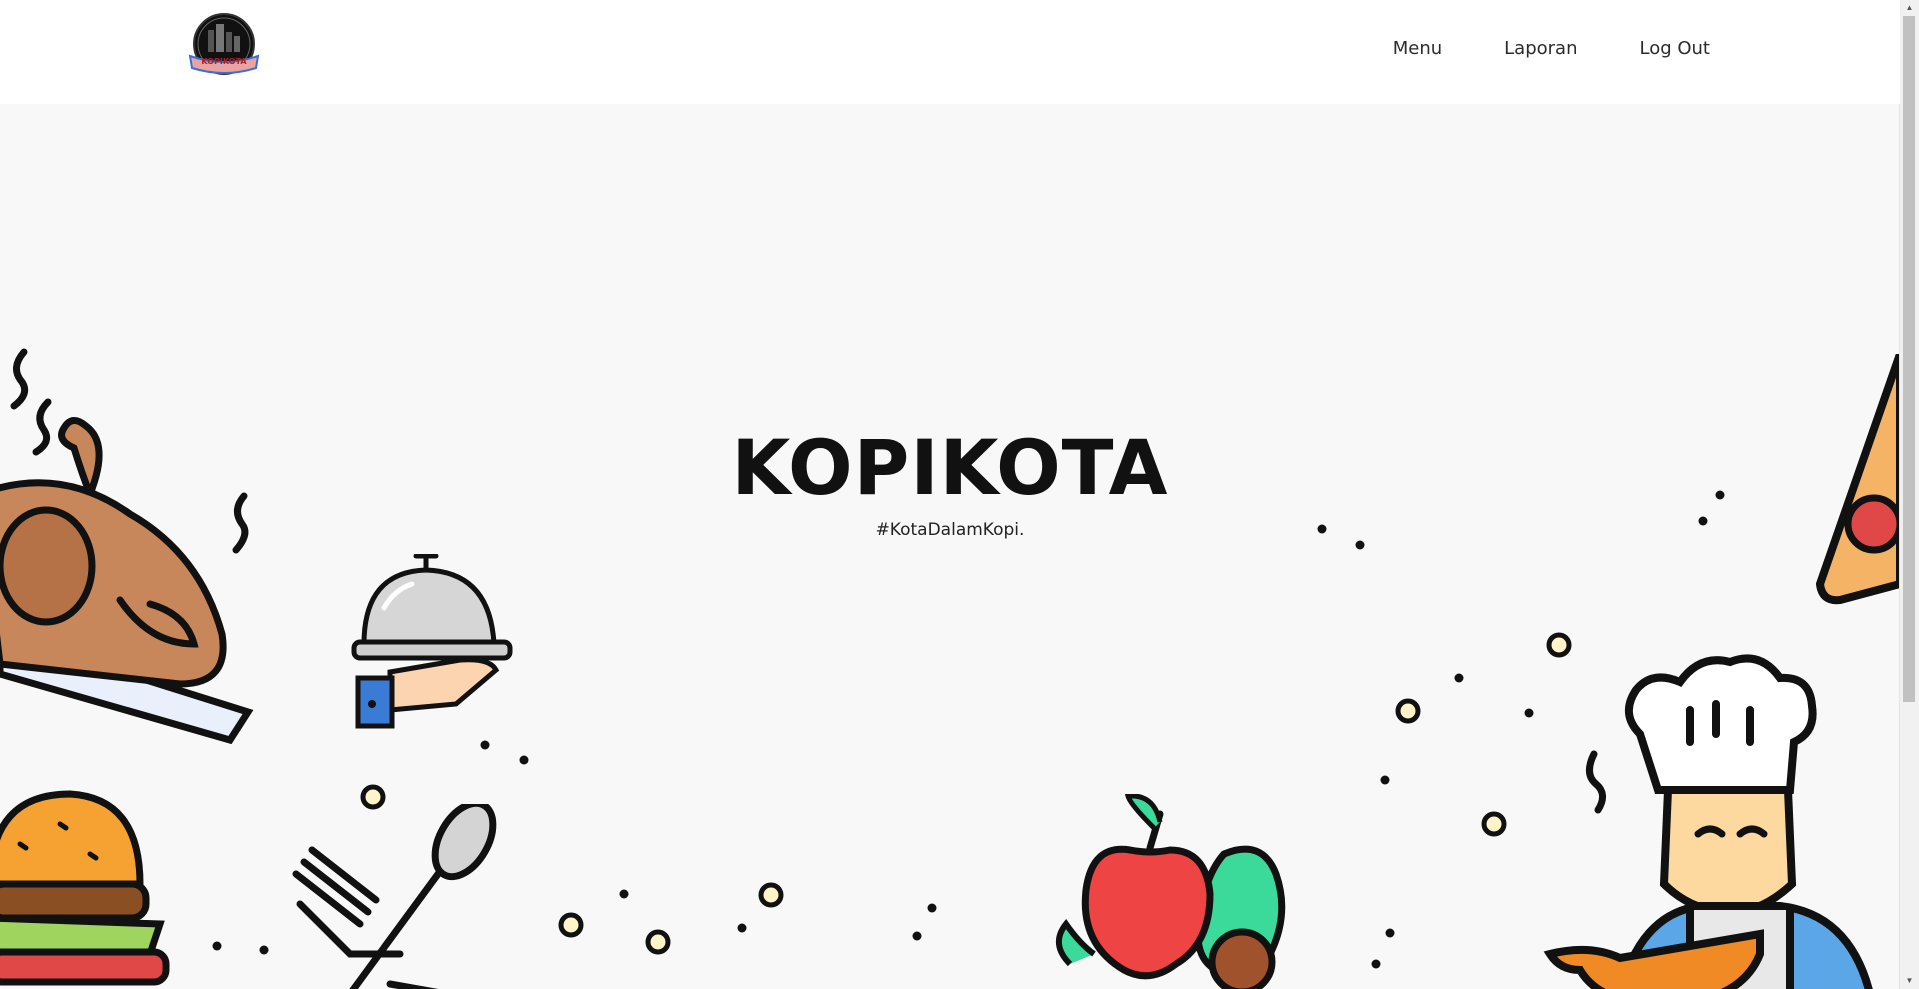 This screenshot has height=989, width=1919. What do you see at coordinates (1540, 48) in the screenshot?
I see `nav-link-laporan: Laporan` at bounding box center [1540, 48].